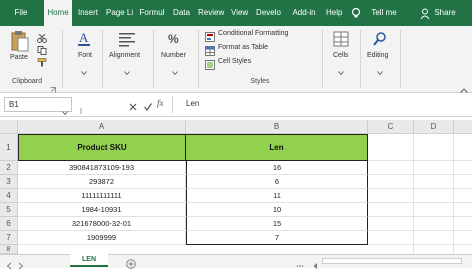 The image size is (472, 275). Describe the element at coordinates (27, 81) in the screenshot. I see `clipboard-group-label: Clipboard` at that location.